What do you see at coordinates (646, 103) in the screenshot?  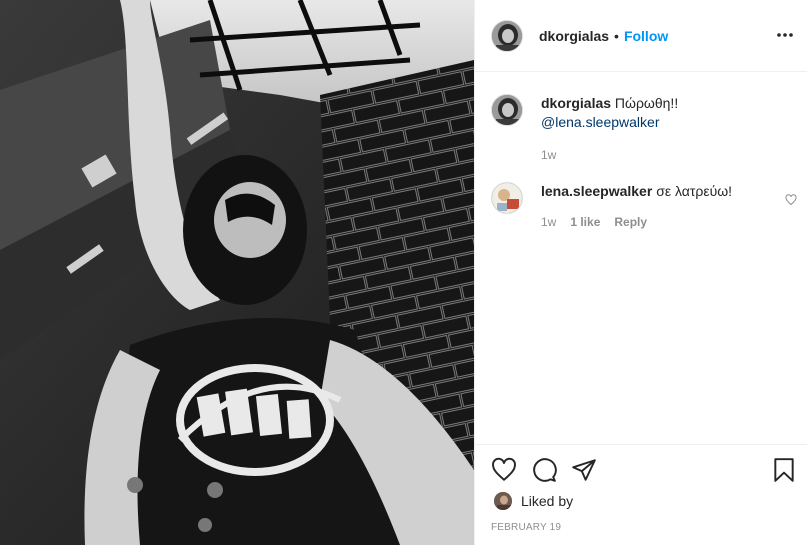 I see `caption-text: Πώρωθη!!` at bounding box center [646, 103].